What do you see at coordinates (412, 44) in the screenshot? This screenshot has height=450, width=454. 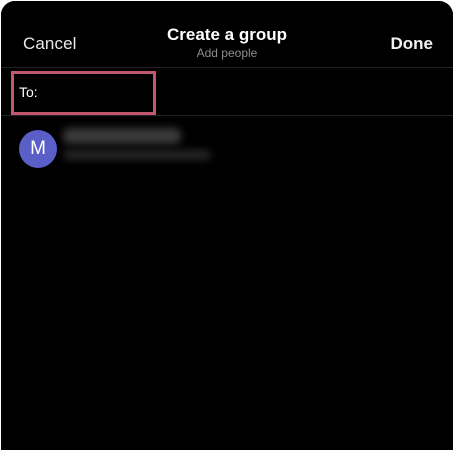 I see `done-button: Done` at bounding box center [412, 44].